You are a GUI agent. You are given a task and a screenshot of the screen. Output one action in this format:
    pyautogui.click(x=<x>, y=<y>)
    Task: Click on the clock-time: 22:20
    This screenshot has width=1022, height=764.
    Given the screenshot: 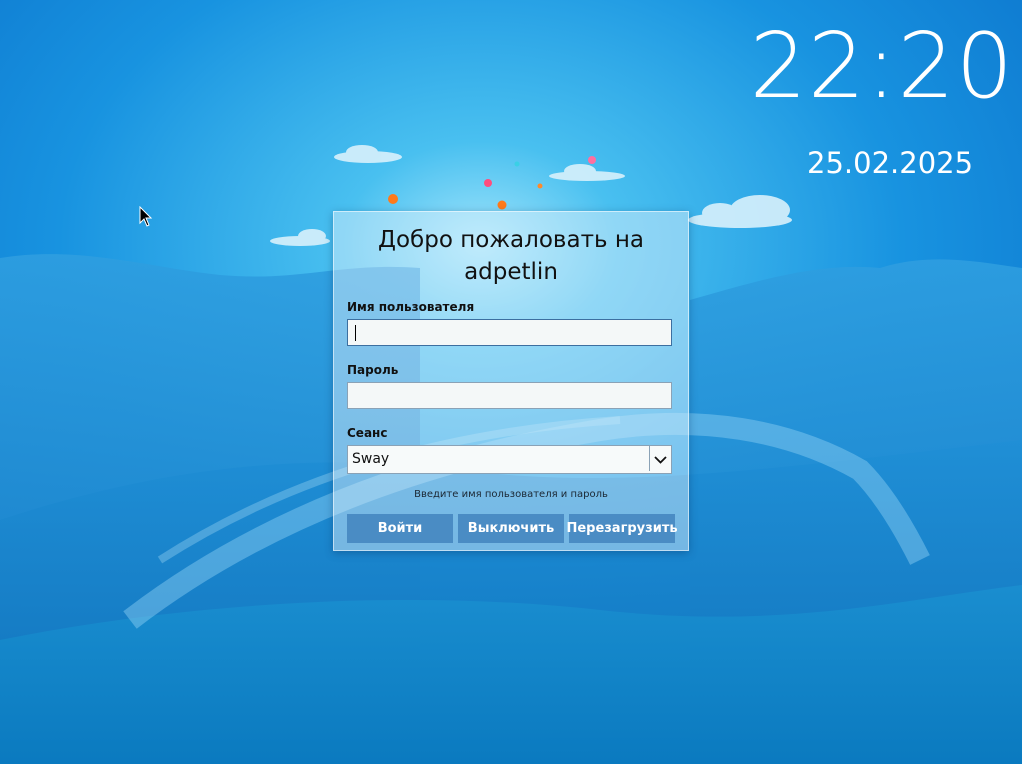 What is the action you would take?
    pyautogui.click(x=881, y=66)
    